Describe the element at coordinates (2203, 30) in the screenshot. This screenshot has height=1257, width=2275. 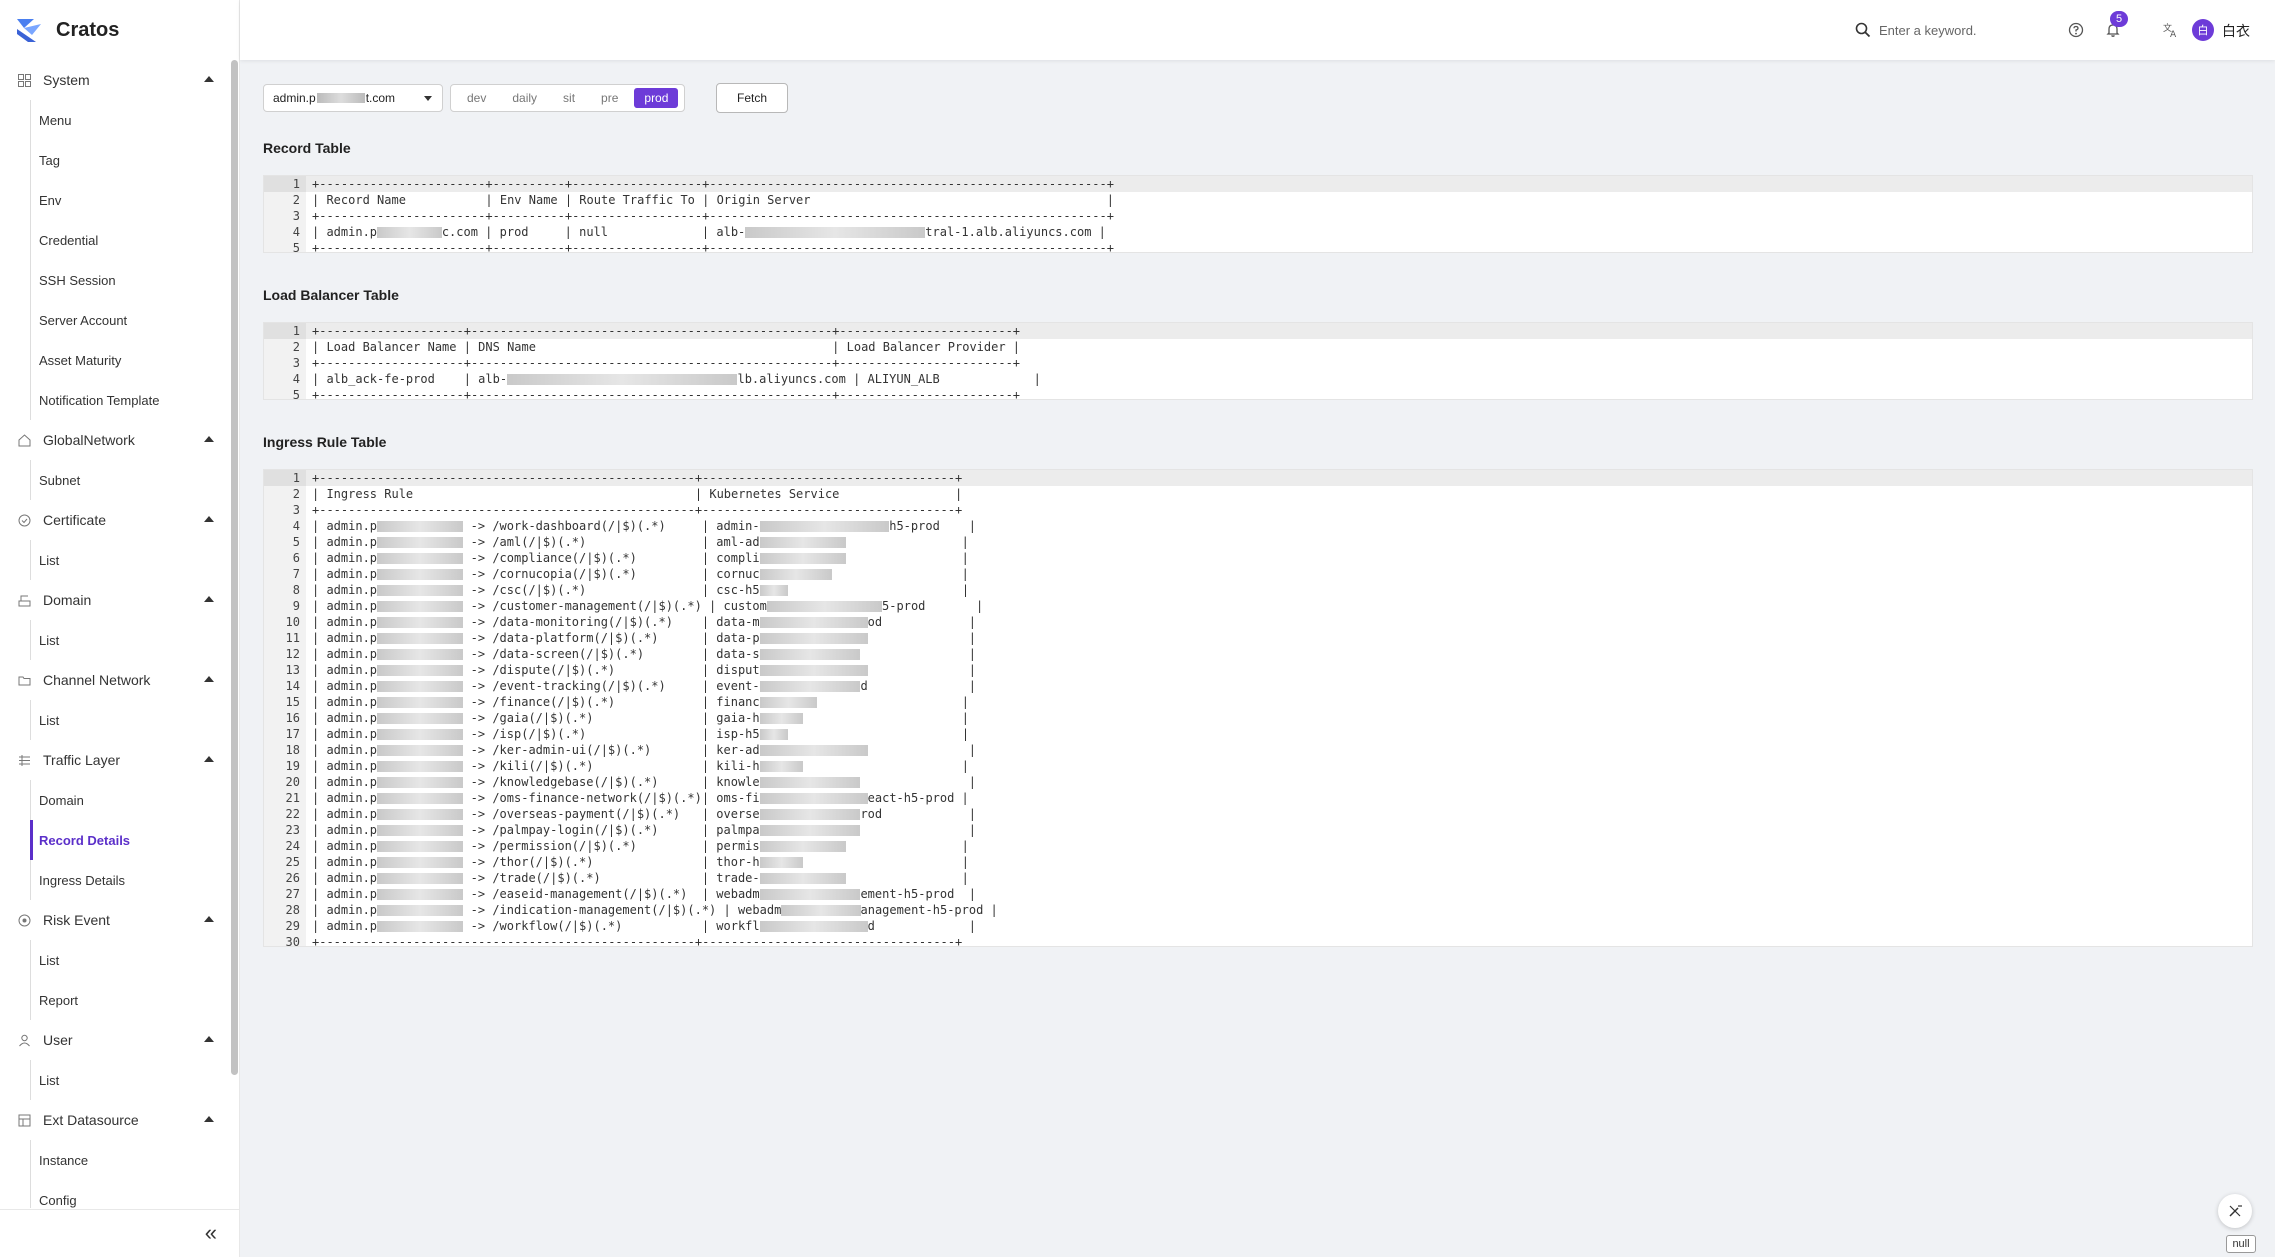
I see `avatar: 白` at that location.